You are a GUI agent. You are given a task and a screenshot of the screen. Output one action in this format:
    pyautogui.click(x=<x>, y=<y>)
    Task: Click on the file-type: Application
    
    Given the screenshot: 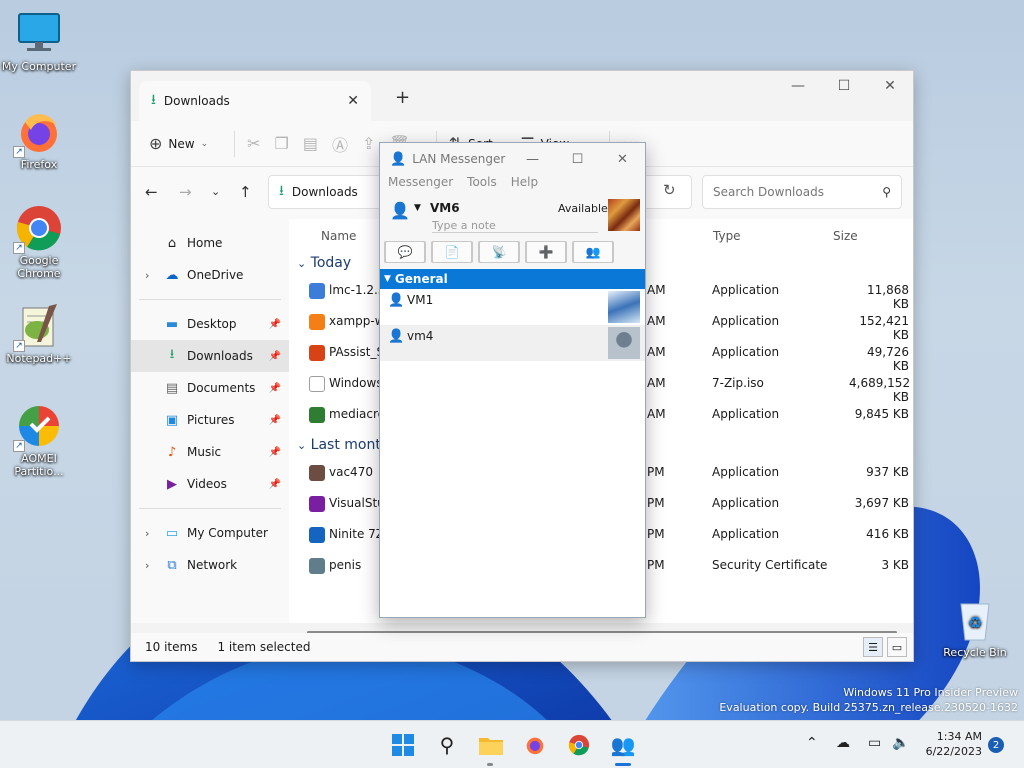 What is the action you would take?
    pyautogui.click(x=746, y=414)
    